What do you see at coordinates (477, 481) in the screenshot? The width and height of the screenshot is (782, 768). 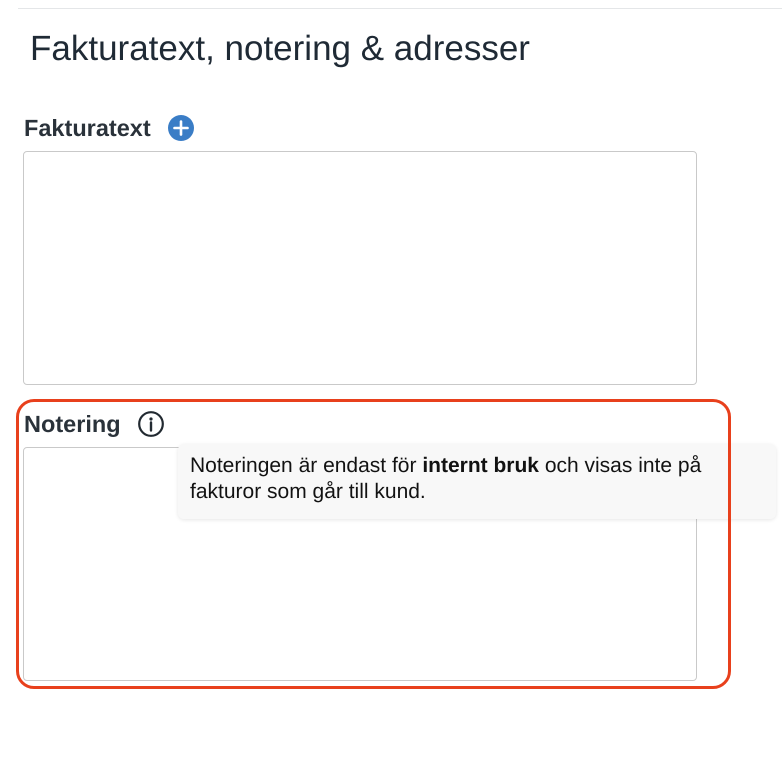 I see `tooltip: Noteringen är endast för internt bruk och visas inte på fakturor som går till kund.` at bounding box center [477, 481].